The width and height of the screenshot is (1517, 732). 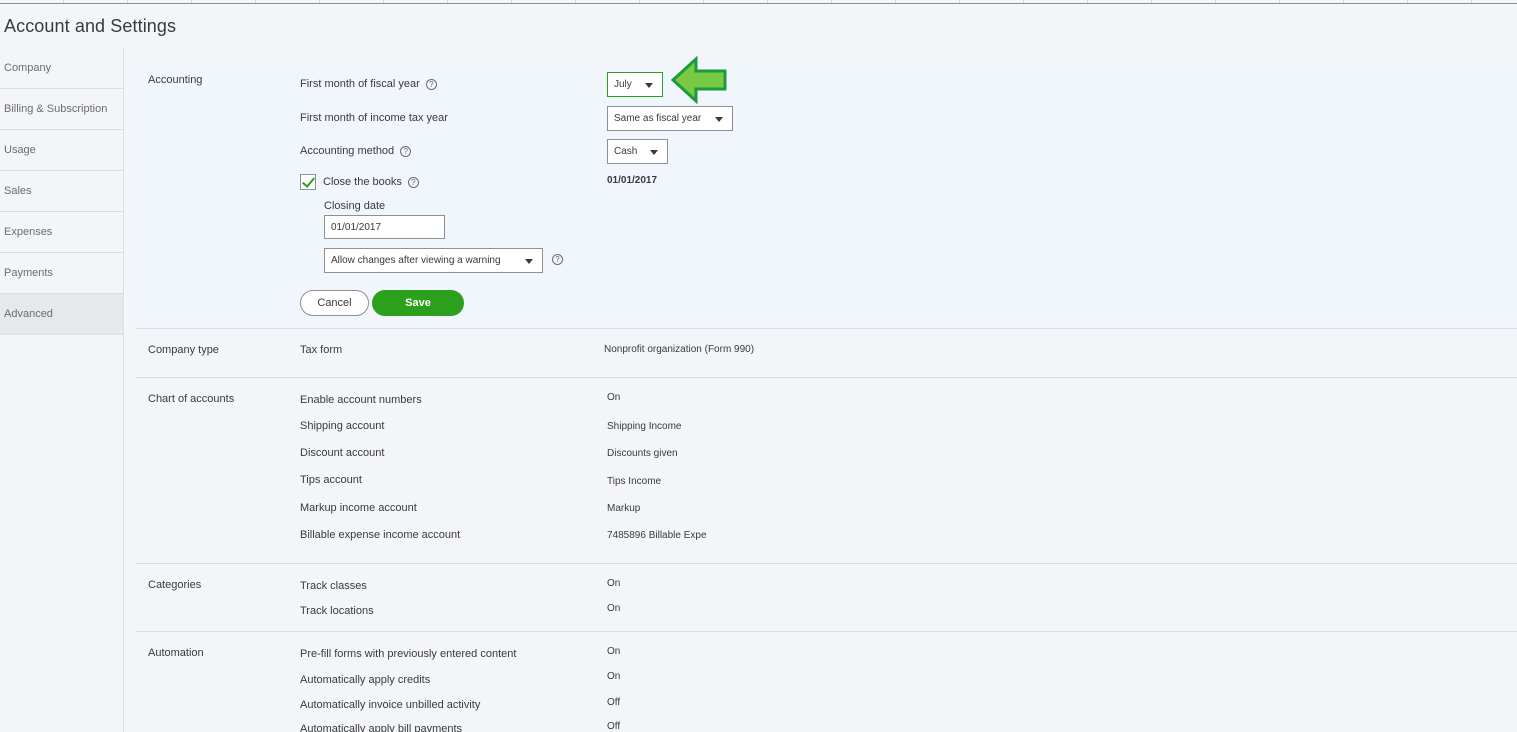 I want to click on section-title-company-type: Company type, so click(x=183, y=350).